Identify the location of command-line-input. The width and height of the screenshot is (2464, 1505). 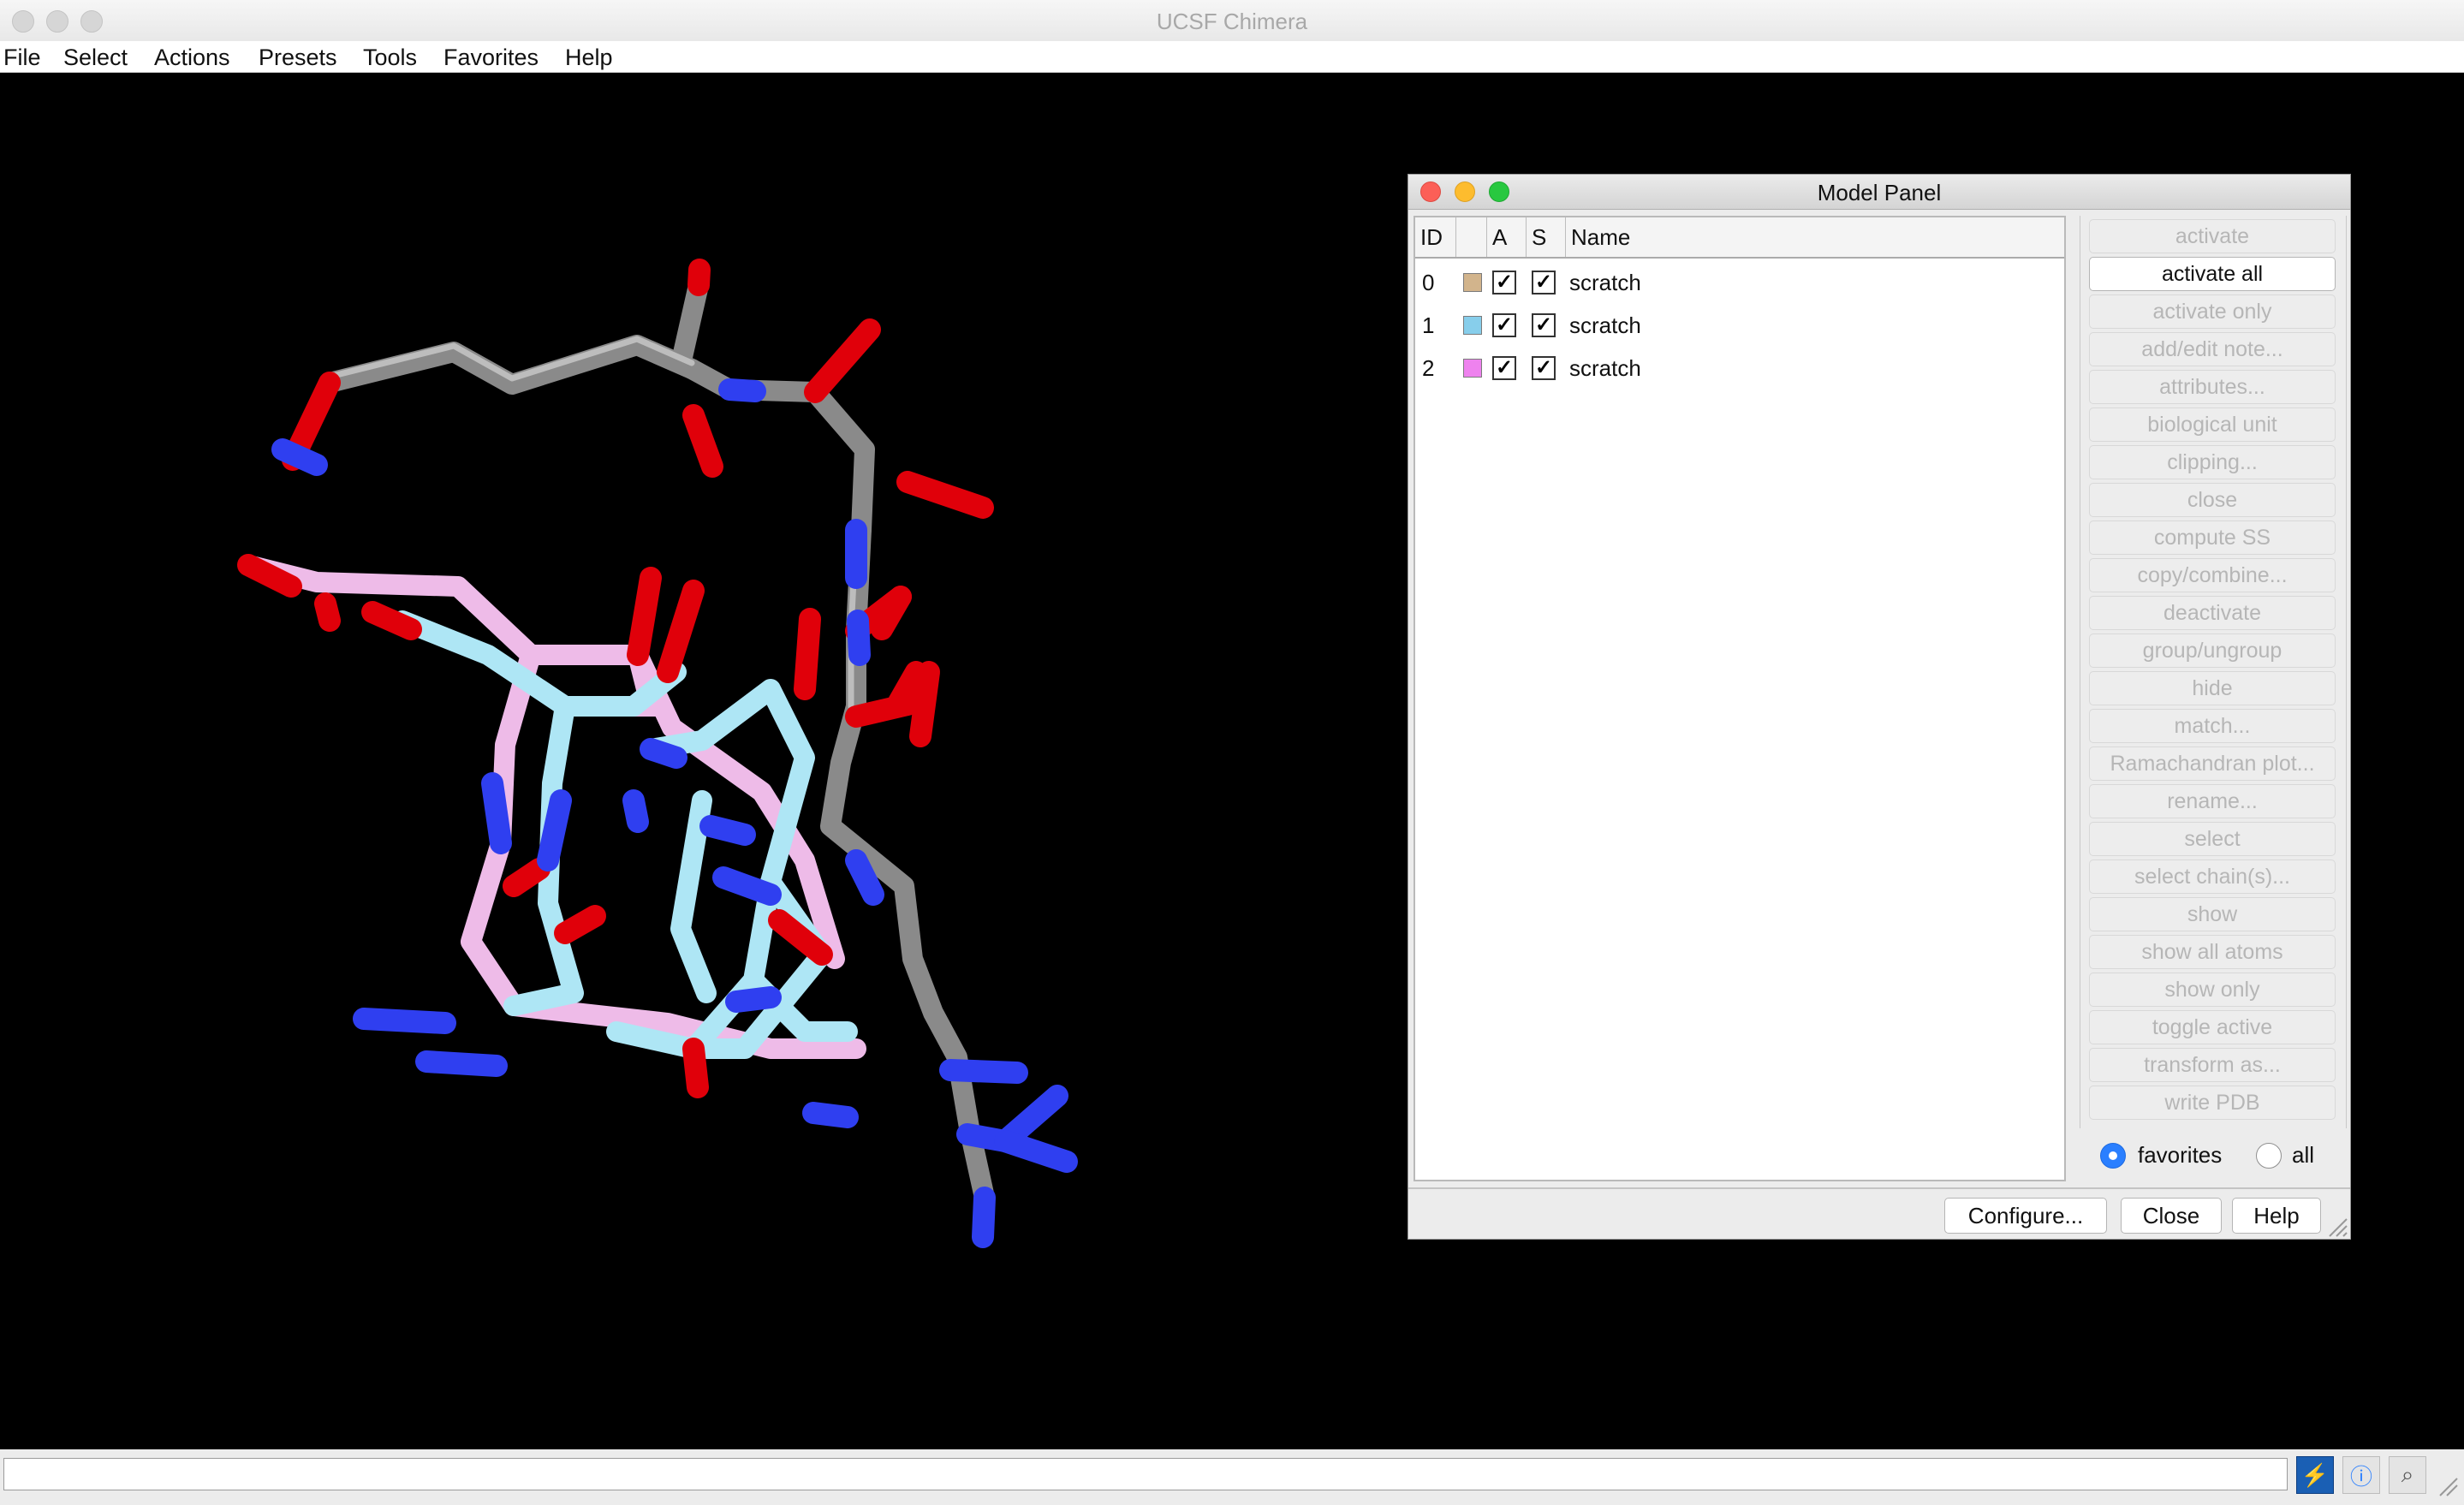
(1145, 1474).